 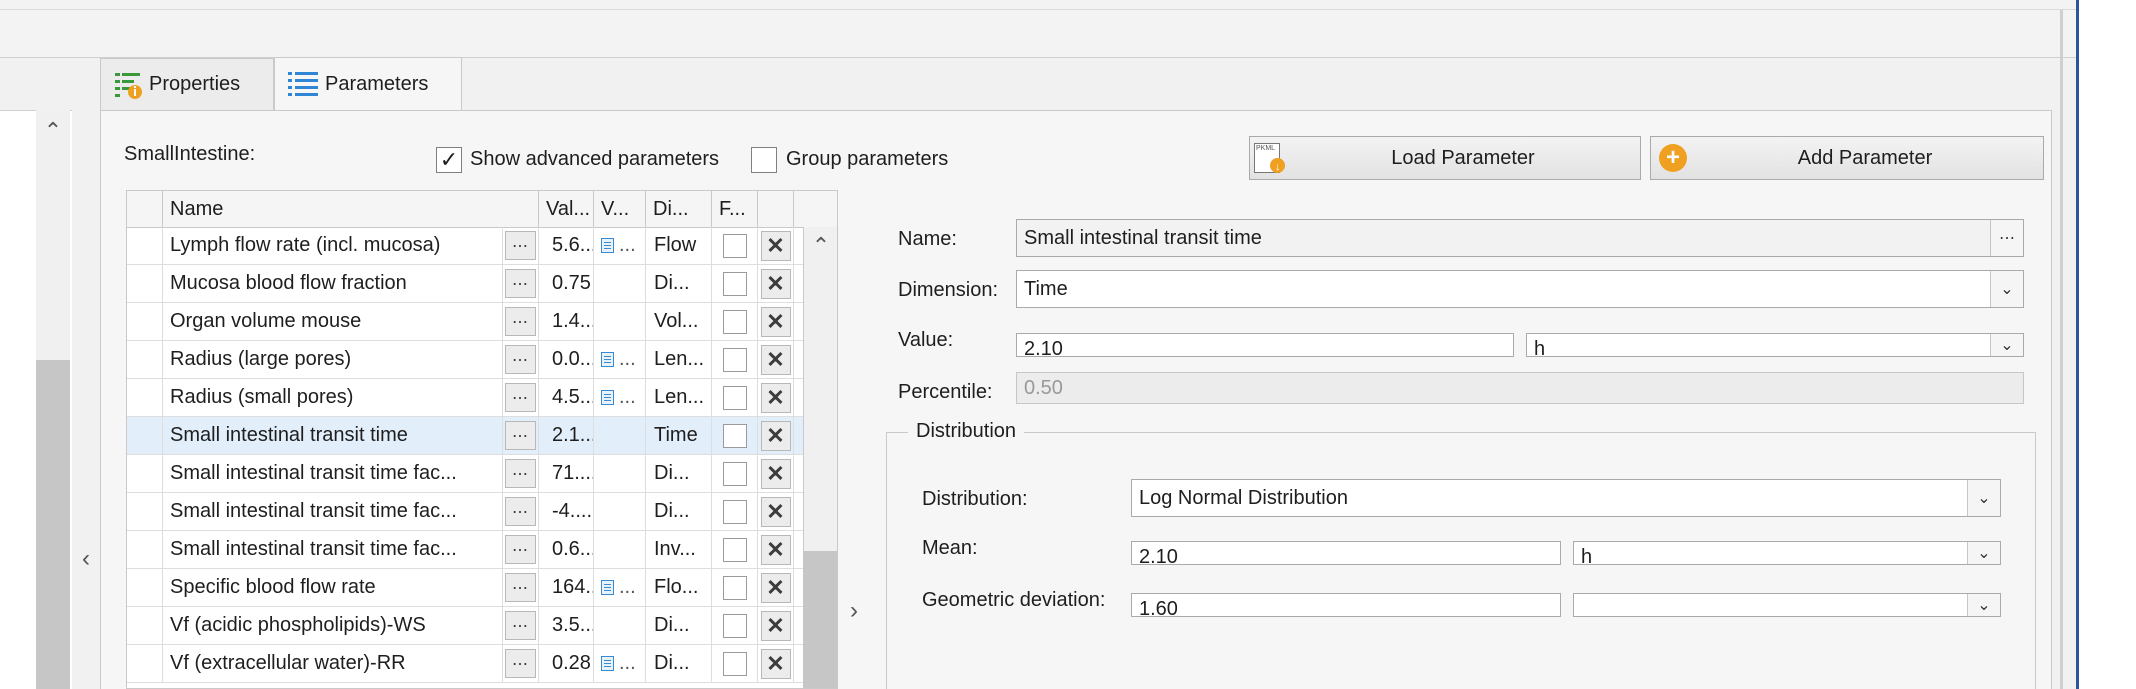 I want to click on geometric-deviation-input: 1.60, so click(x=1346, y=605).